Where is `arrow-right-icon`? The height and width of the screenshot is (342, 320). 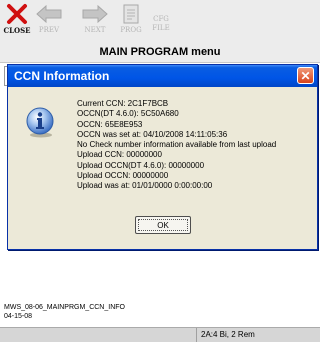
arrow-right-icon is located at coordinates (95, 14).